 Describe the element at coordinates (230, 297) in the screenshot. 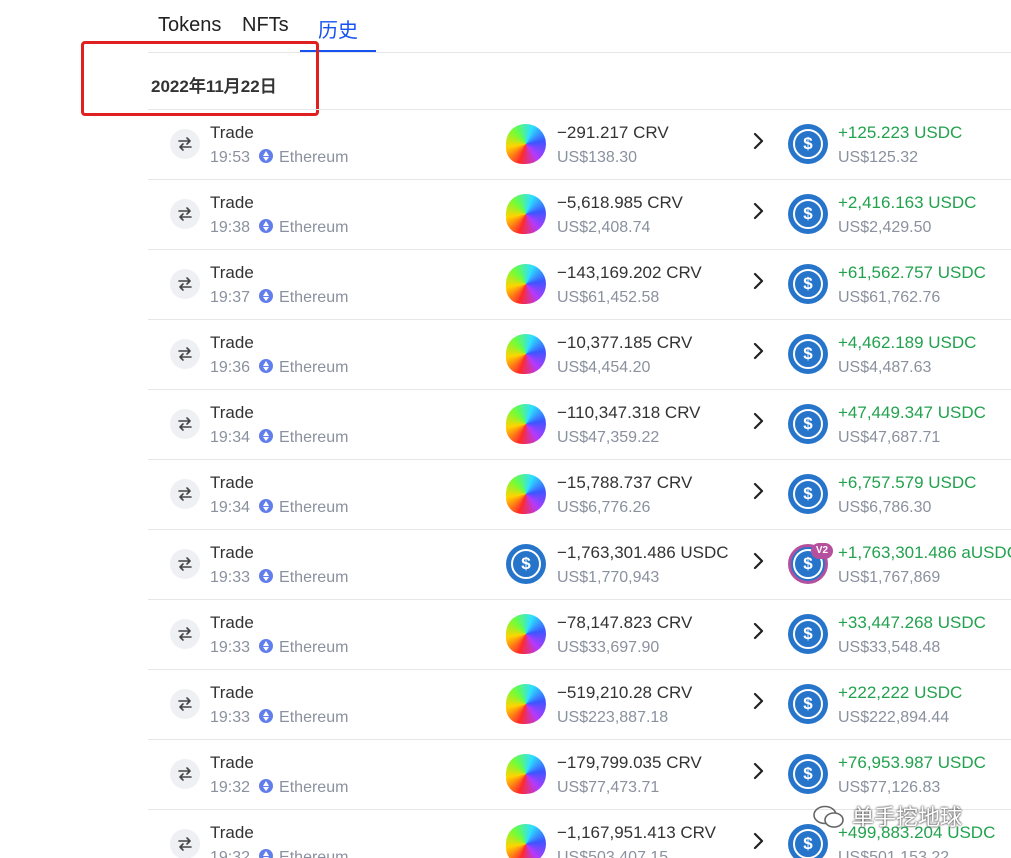

I see `transaction-time: 19:37` at that location.